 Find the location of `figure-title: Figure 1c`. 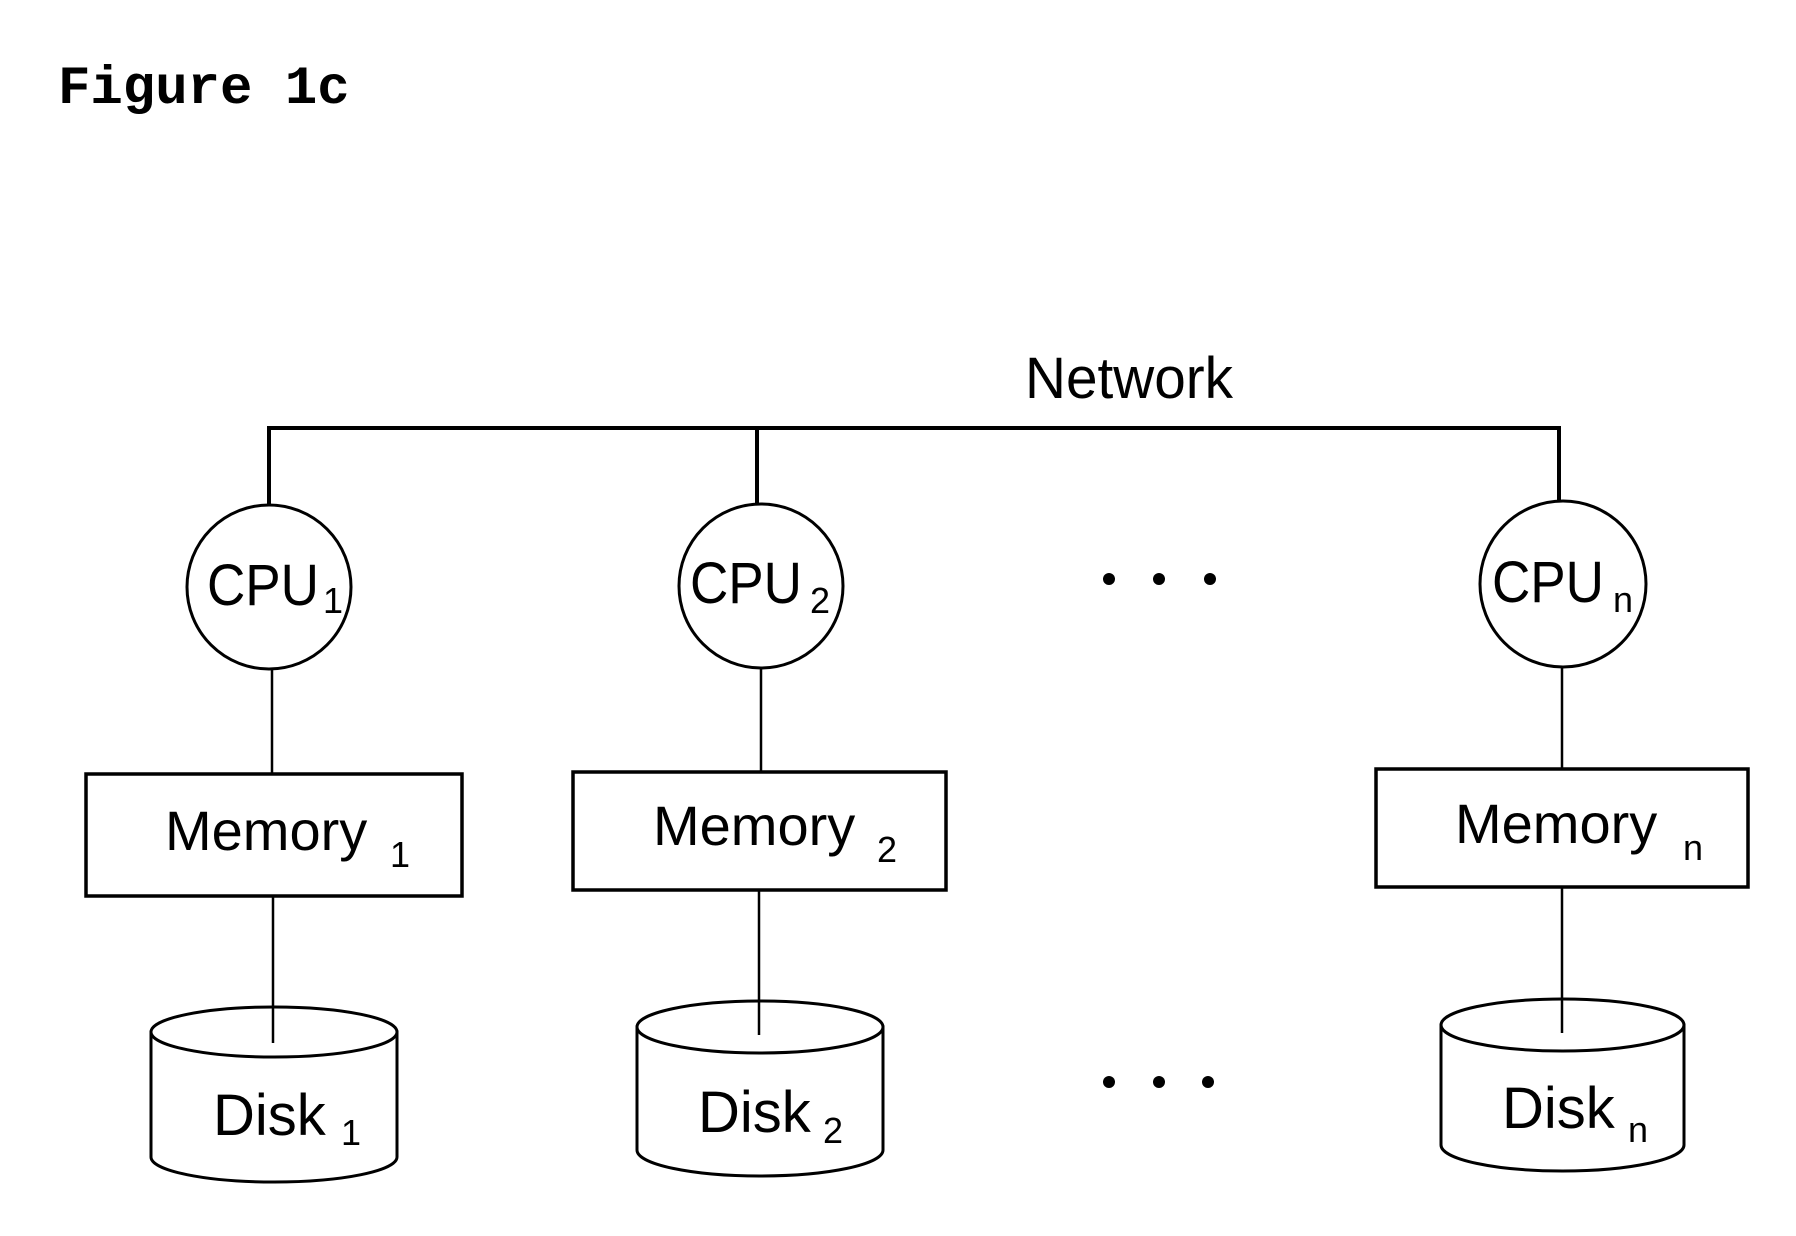

figure-title: Figure 1c is located at coordinates (204, 89).